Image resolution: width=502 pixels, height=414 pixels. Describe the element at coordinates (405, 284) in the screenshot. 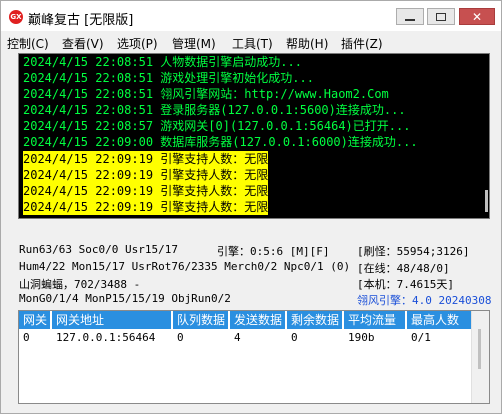

I see `uptime: [本机：7.4615天]` at that location.